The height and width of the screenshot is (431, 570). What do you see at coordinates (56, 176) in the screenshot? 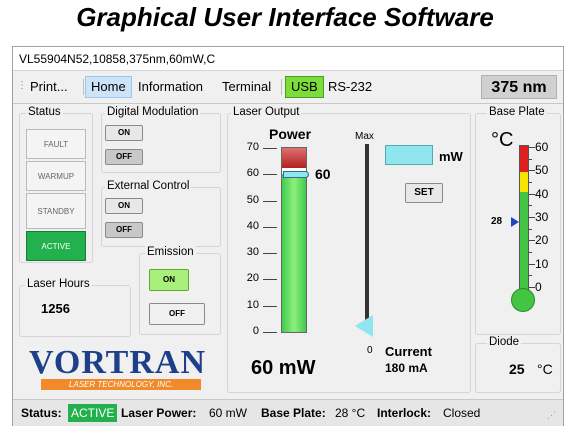
I see `status-warmup: WARMUP` at bounding box center [56, 176].